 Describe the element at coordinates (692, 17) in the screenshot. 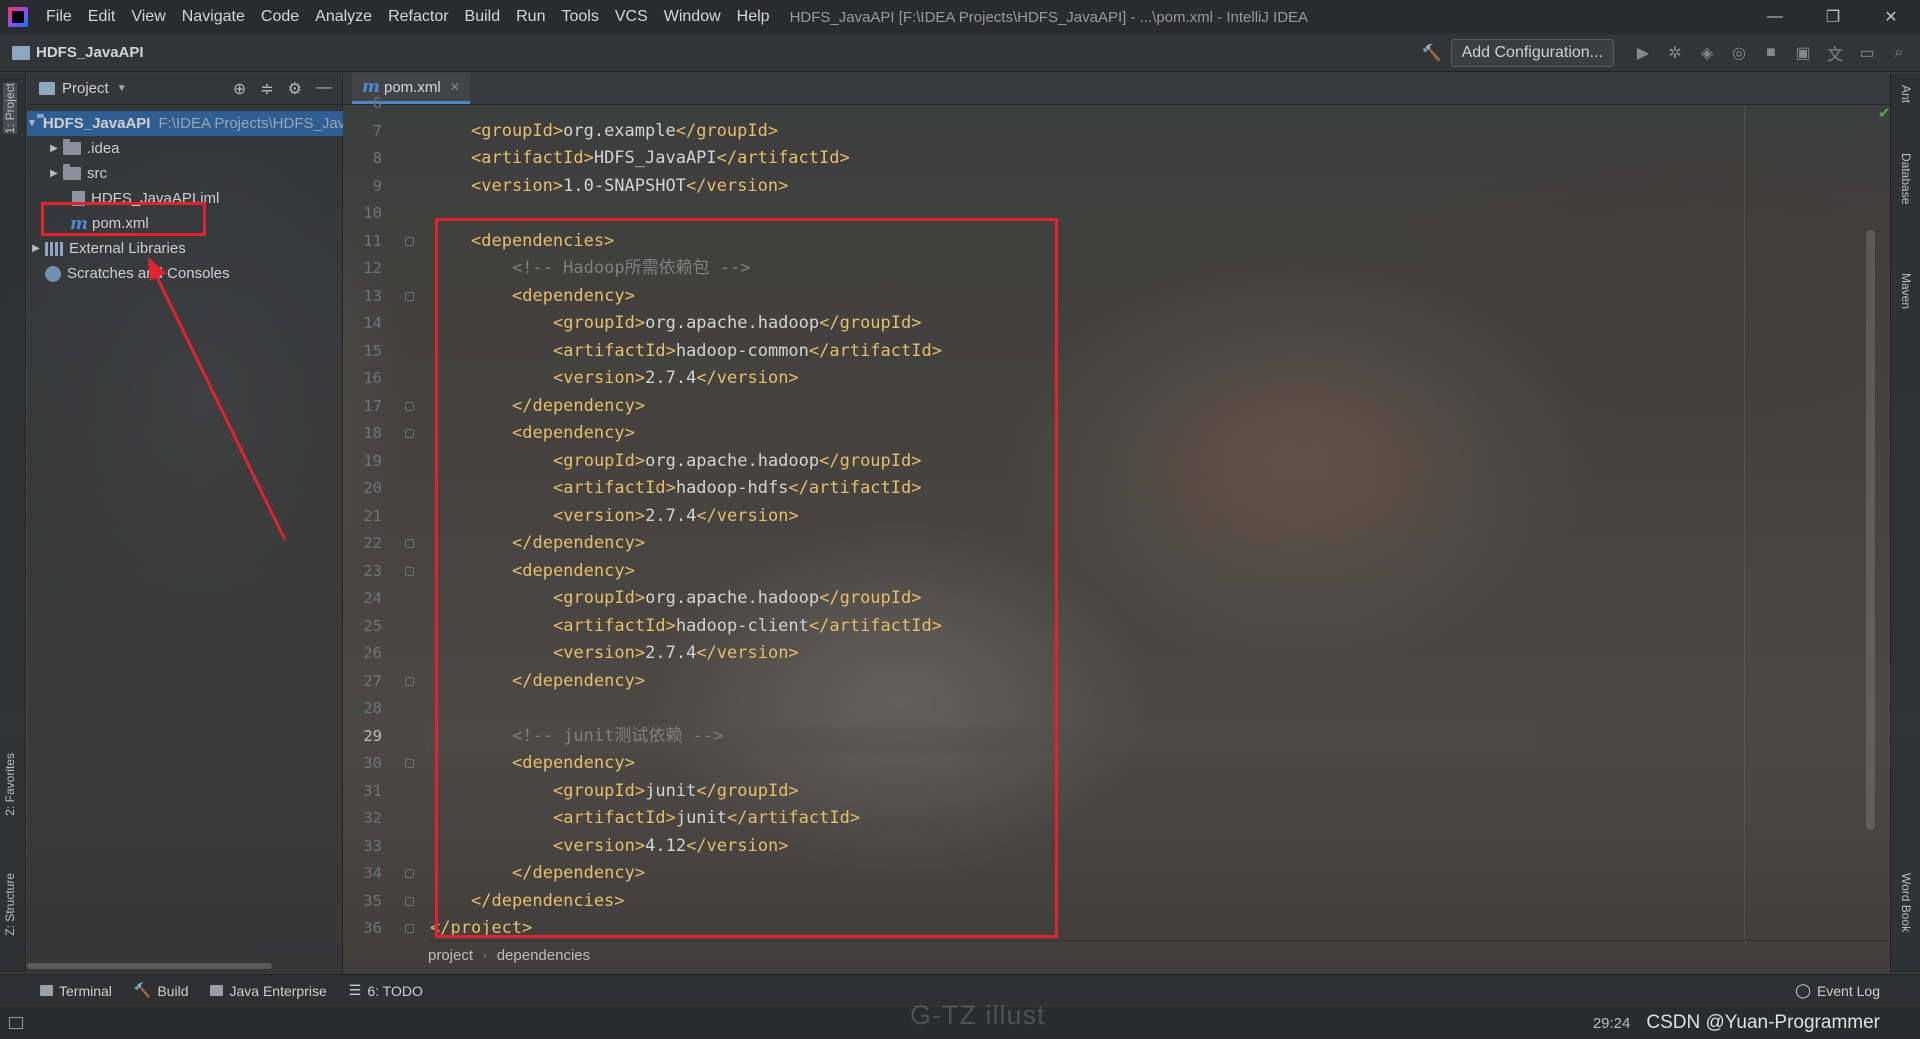

I see `menu-window: Window` at that location.